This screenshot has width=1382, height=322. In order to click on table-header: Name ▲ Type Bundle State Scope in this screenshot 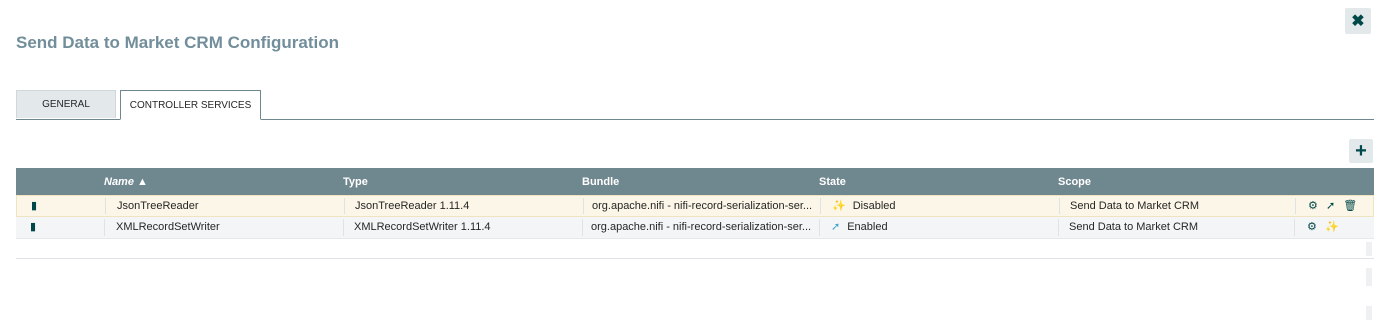, I will do `click(695, 181)`.